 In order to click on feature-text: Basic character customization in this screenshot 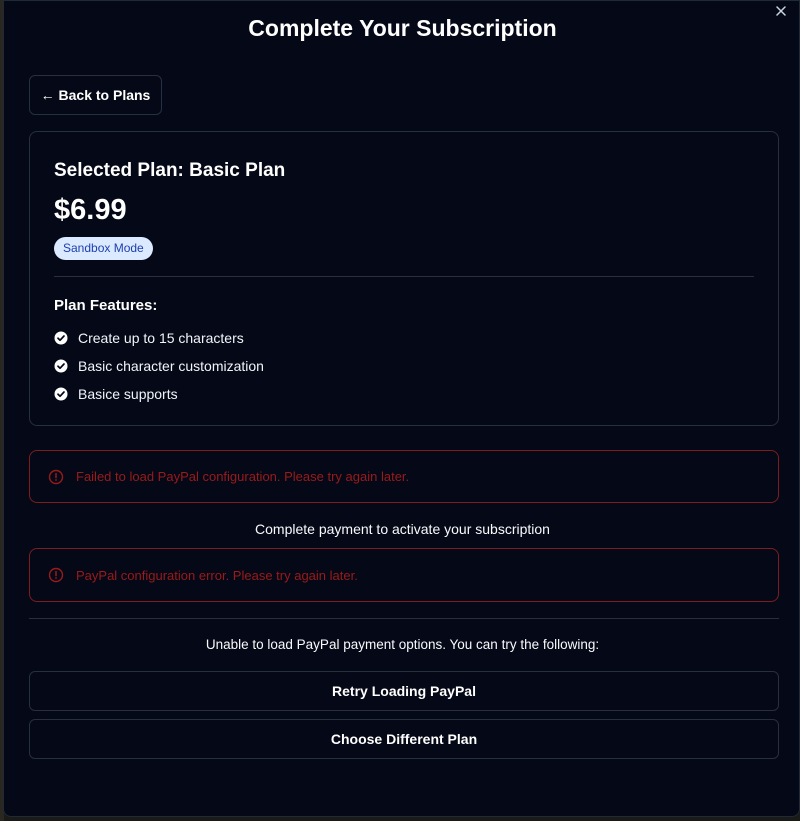, I will do `click(171, 366)`.